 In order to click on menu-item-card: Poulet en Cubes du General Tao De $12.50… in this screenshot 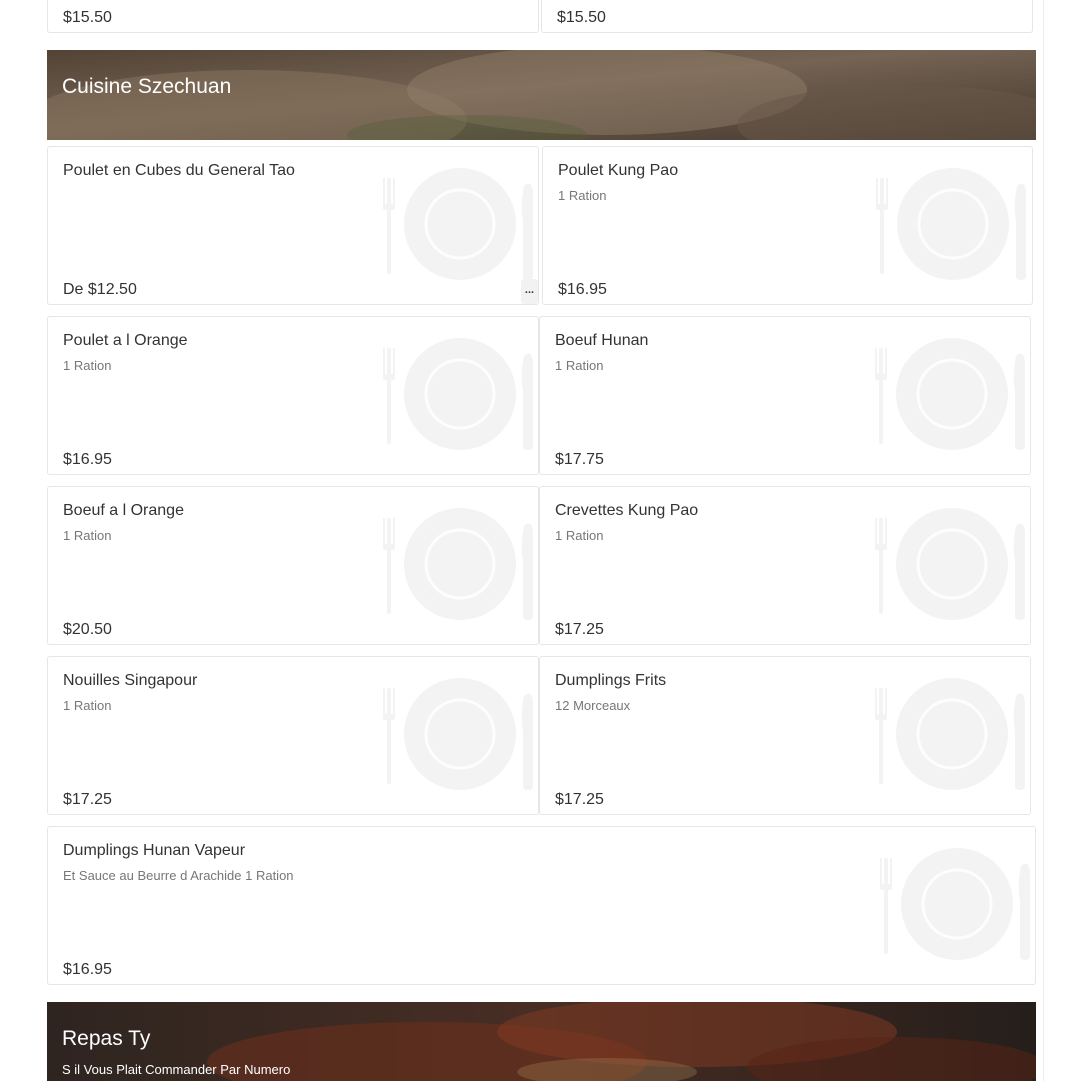, I will do `click(293, 225)`.